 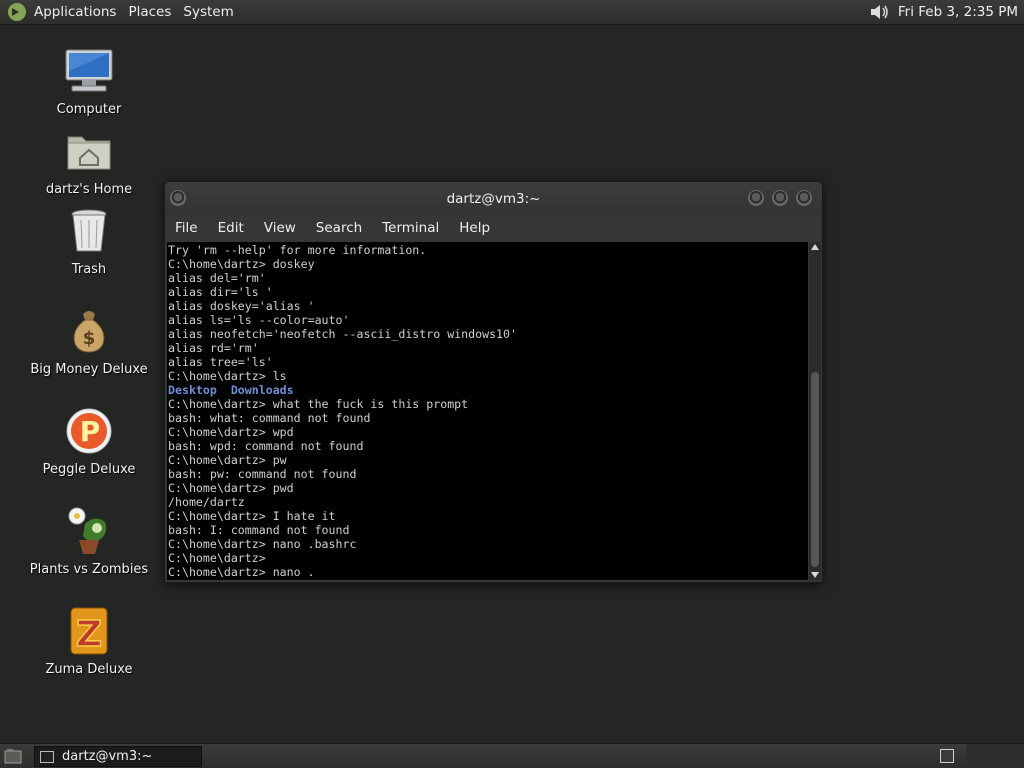 I want to click on peggle-icon: P, so click(x=89, y=431).